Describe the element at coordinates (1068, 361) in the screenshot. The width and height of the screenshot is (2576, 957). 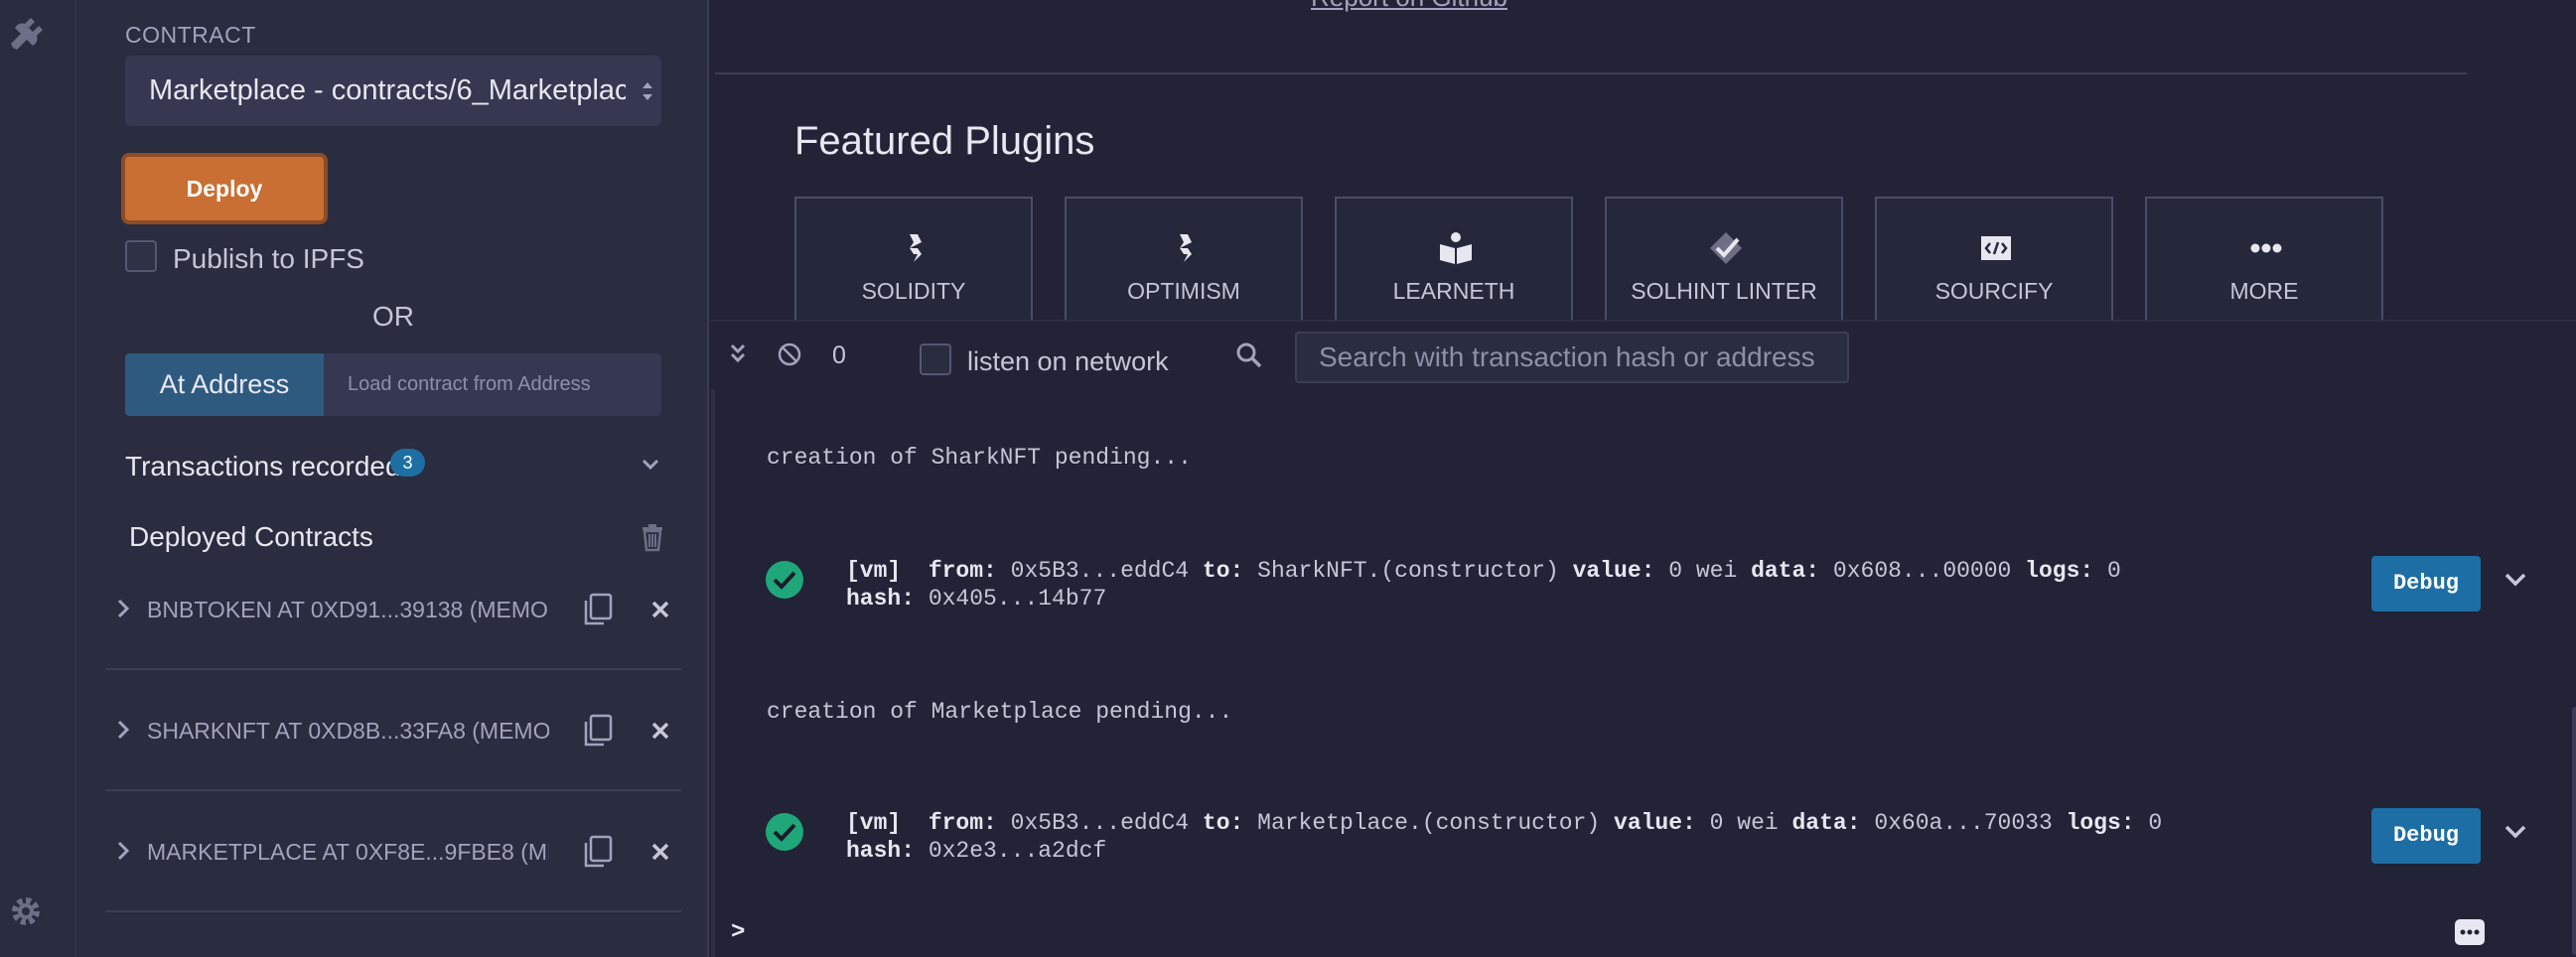
I see `listen-network-label: listen on network` at that location.